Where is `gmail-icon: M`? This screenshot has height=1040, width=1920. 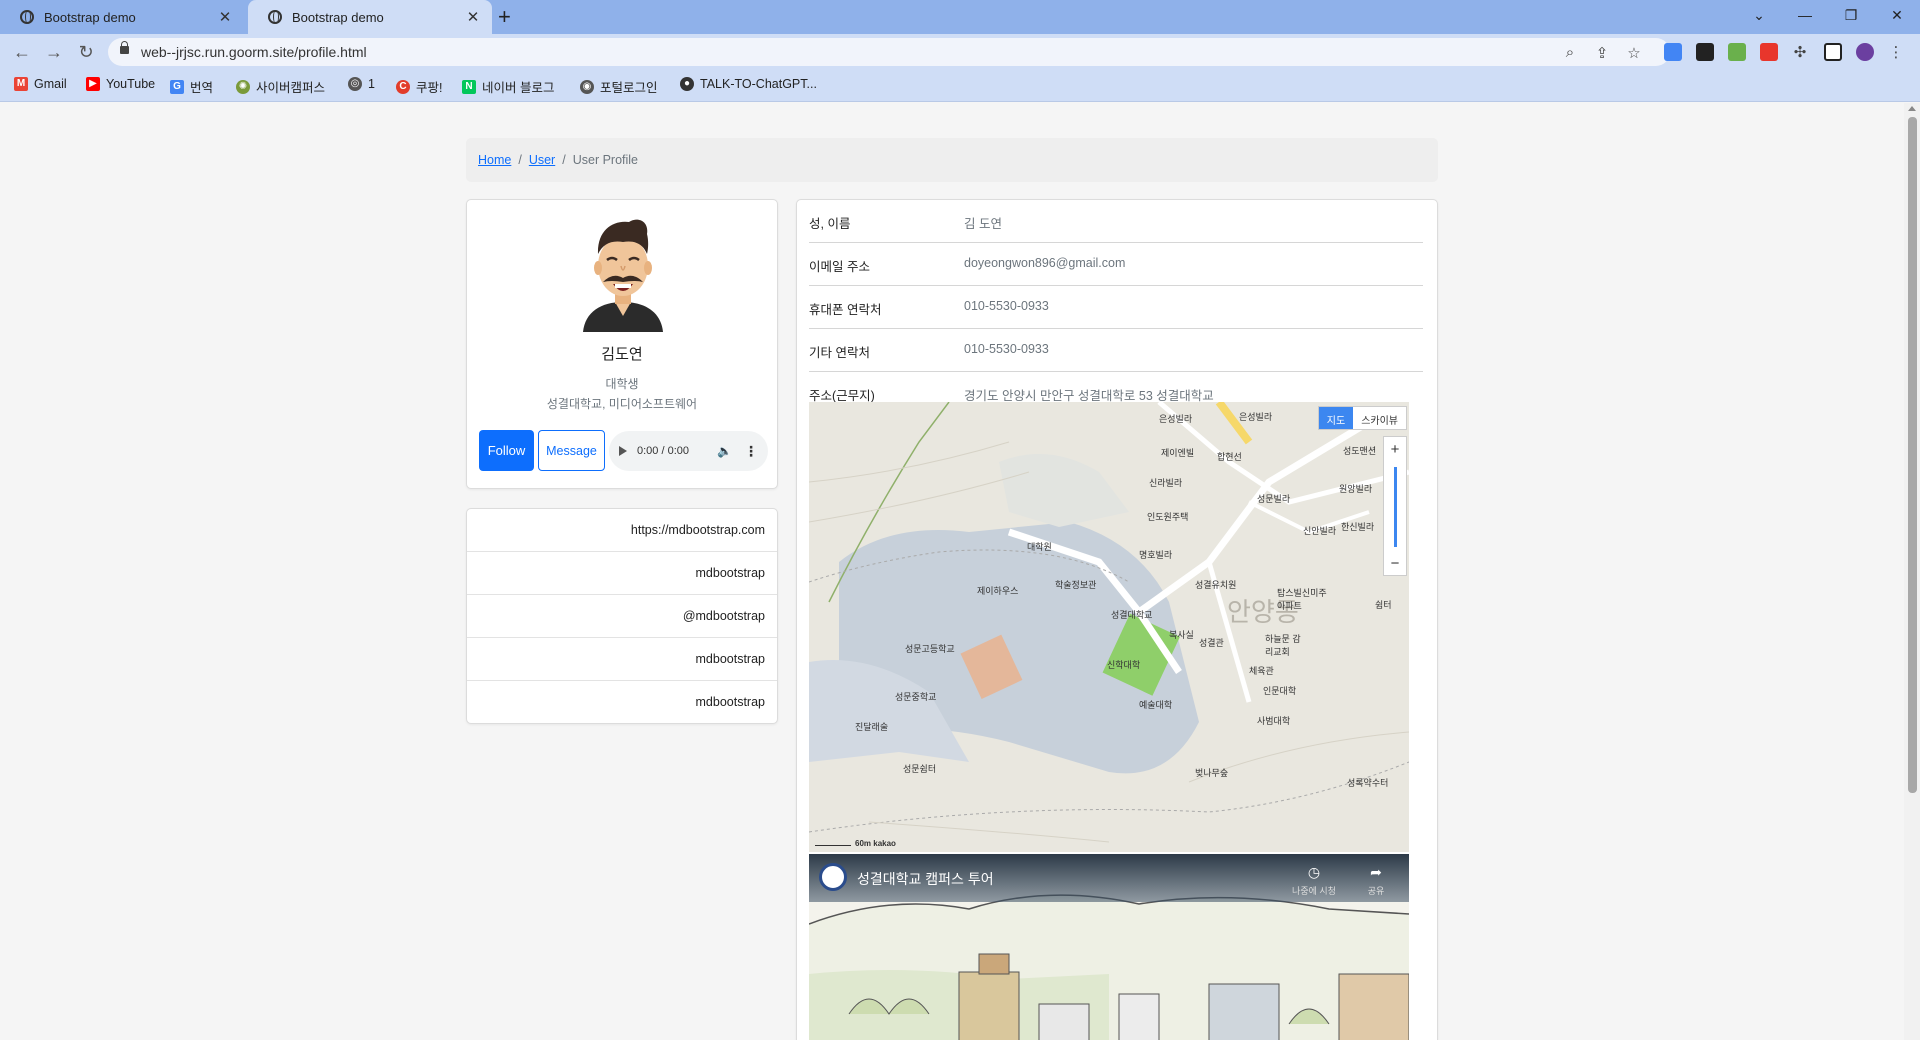
gmail-icon: M is located at coordinates (21, 84).